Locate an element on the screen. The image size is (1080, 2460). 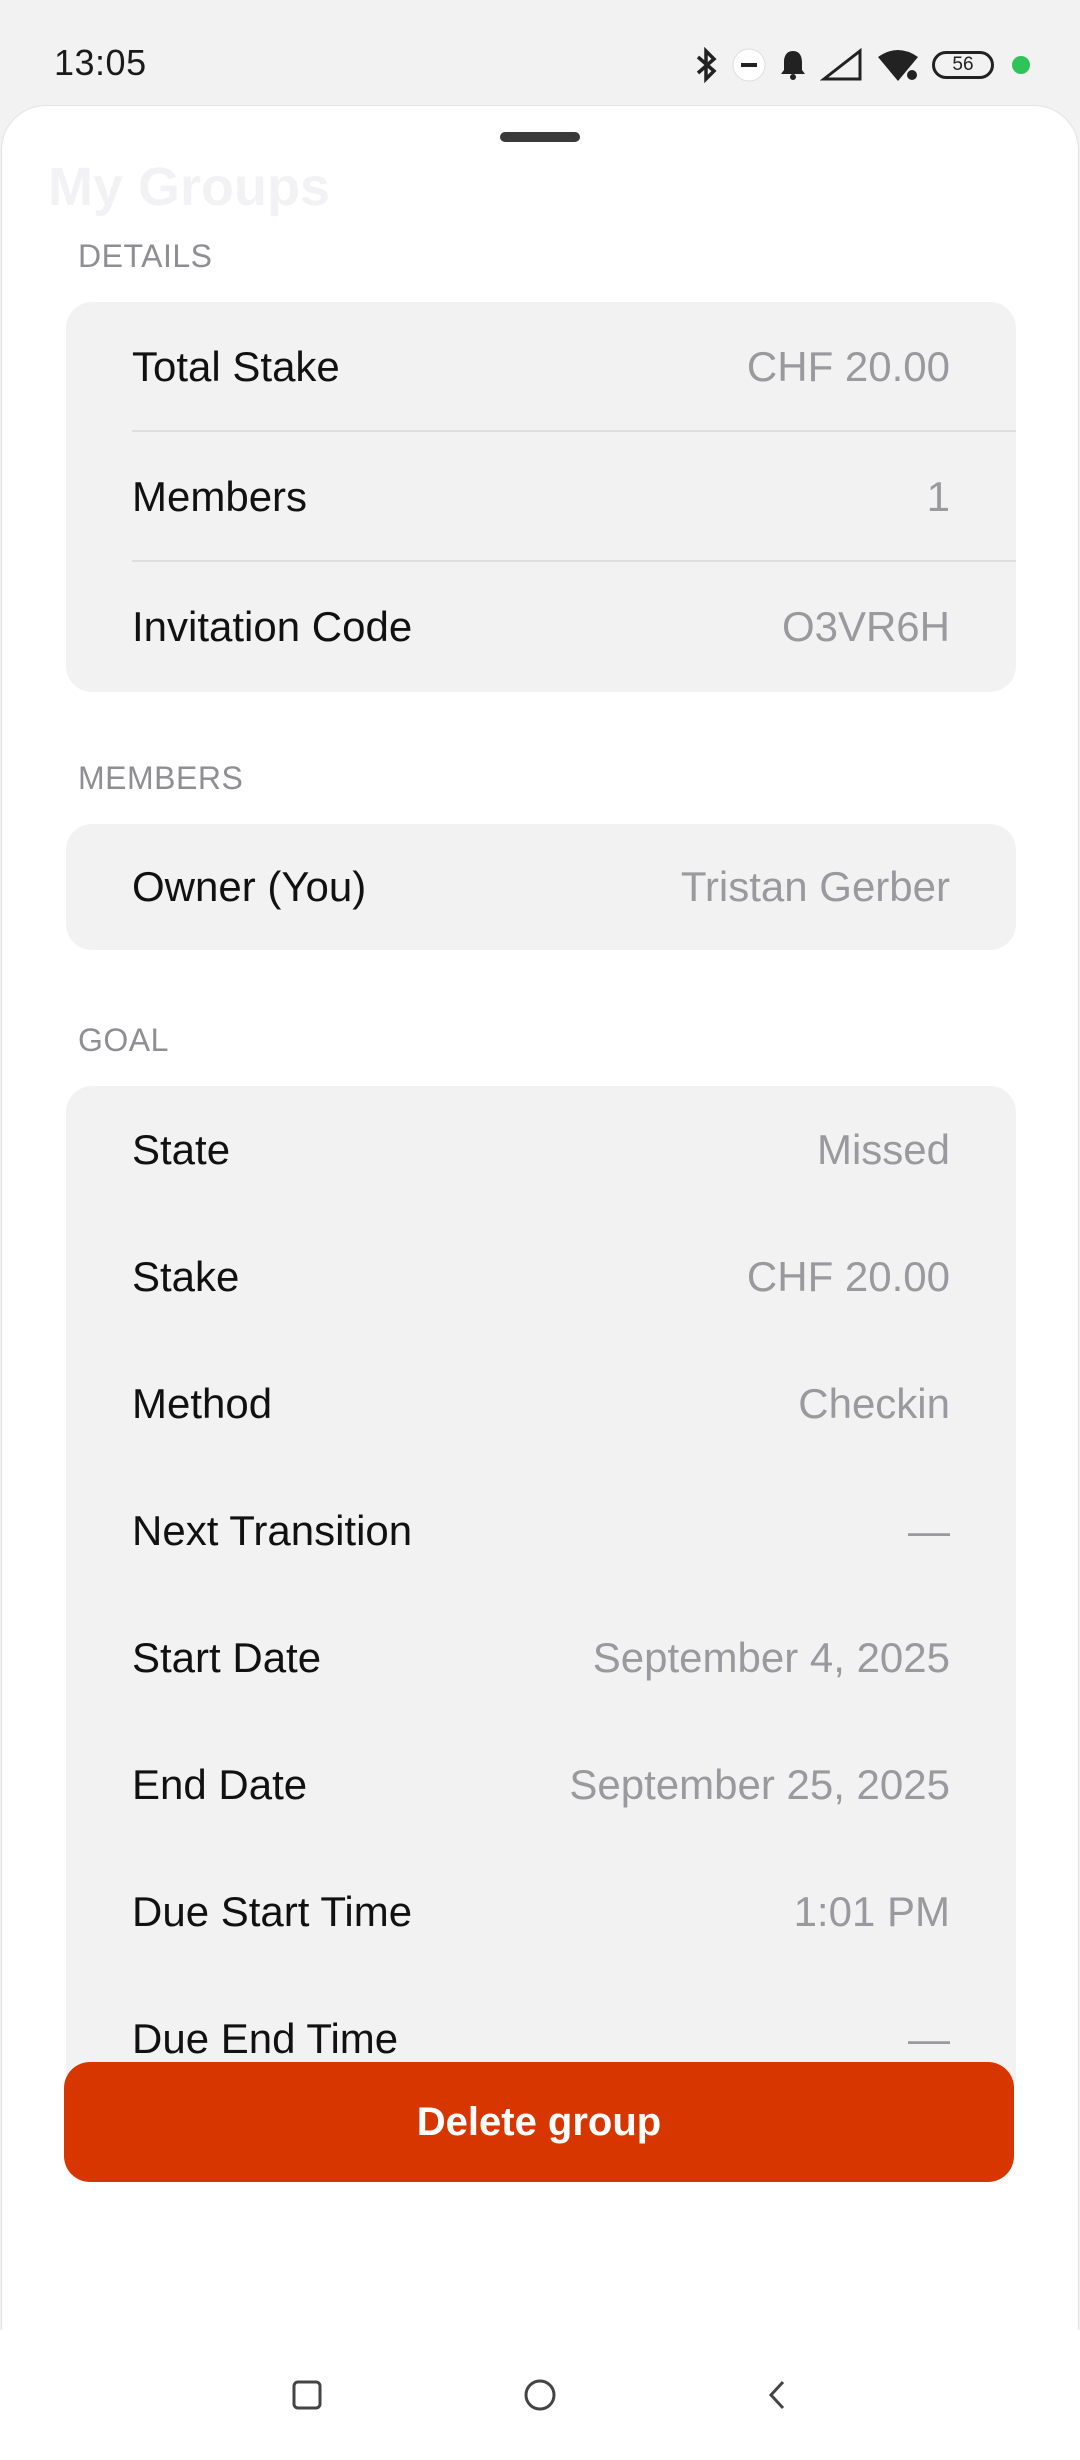
row-value: 1:01 PM is located at coordinates (871, 1911).